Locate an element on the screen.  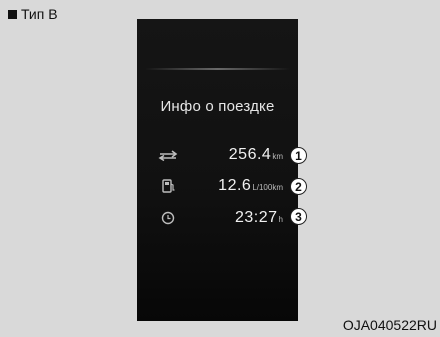
fuel-economy-value: 12.6L/100km is located at coordinates (250, 186).